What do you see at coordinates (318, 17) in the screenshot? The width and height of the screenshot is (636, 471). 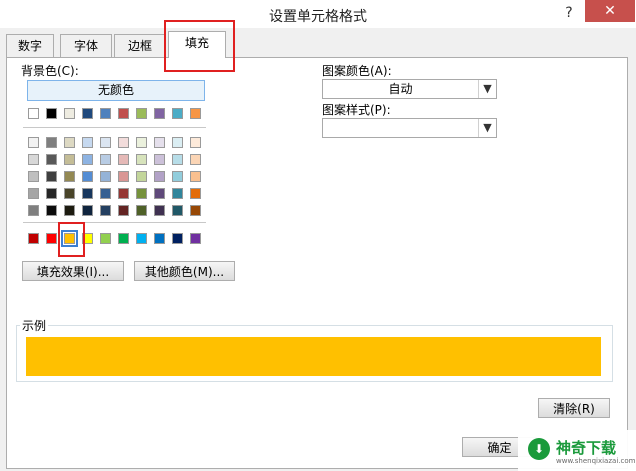 I see `window-title: 设置单元格格式` at bounding box center [318, 17].